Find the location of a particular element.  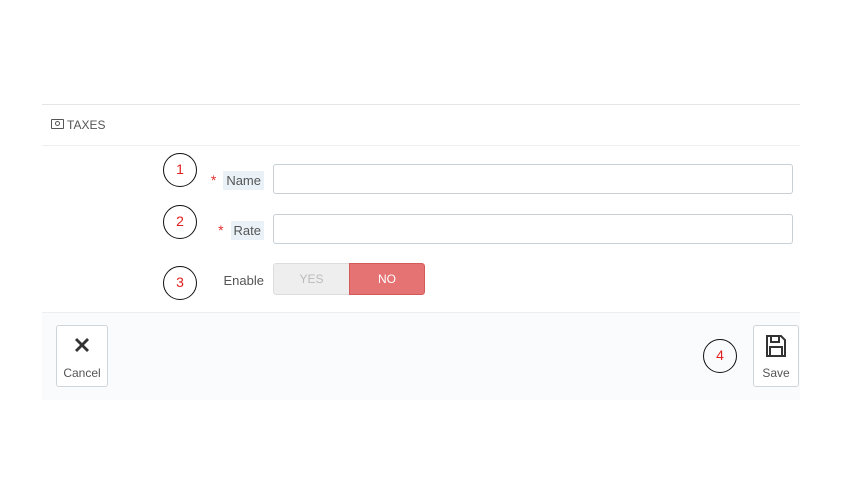

save-label: Save is located at coordinates (776, 373).